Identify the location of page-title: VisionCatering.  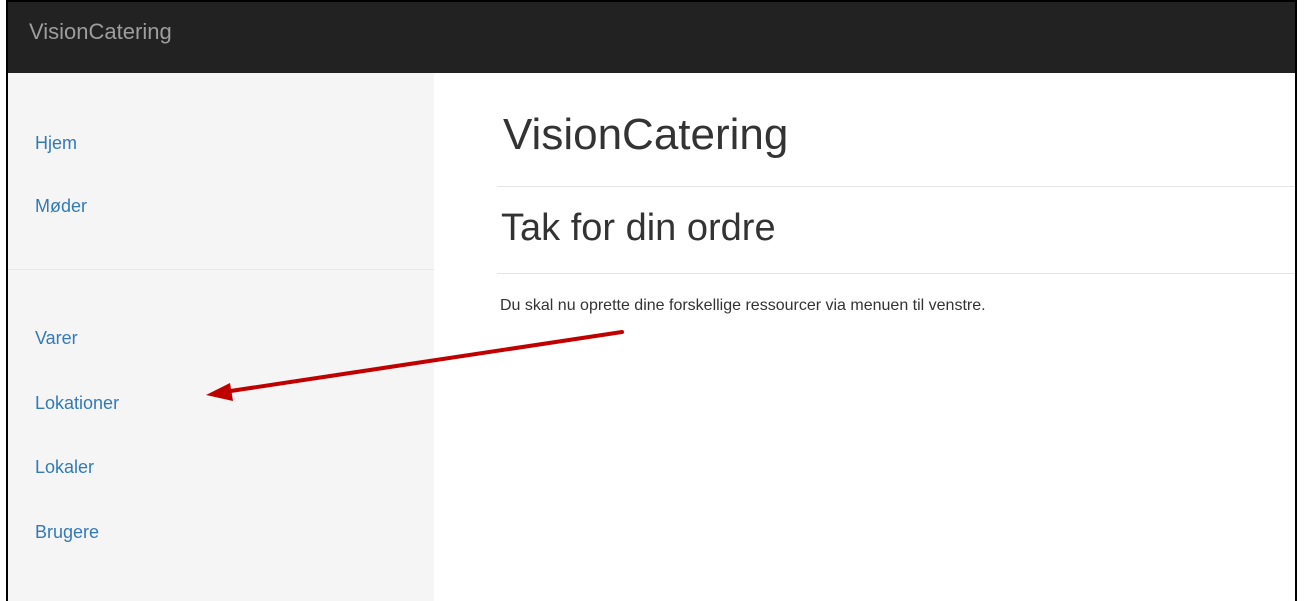
(646, 134).